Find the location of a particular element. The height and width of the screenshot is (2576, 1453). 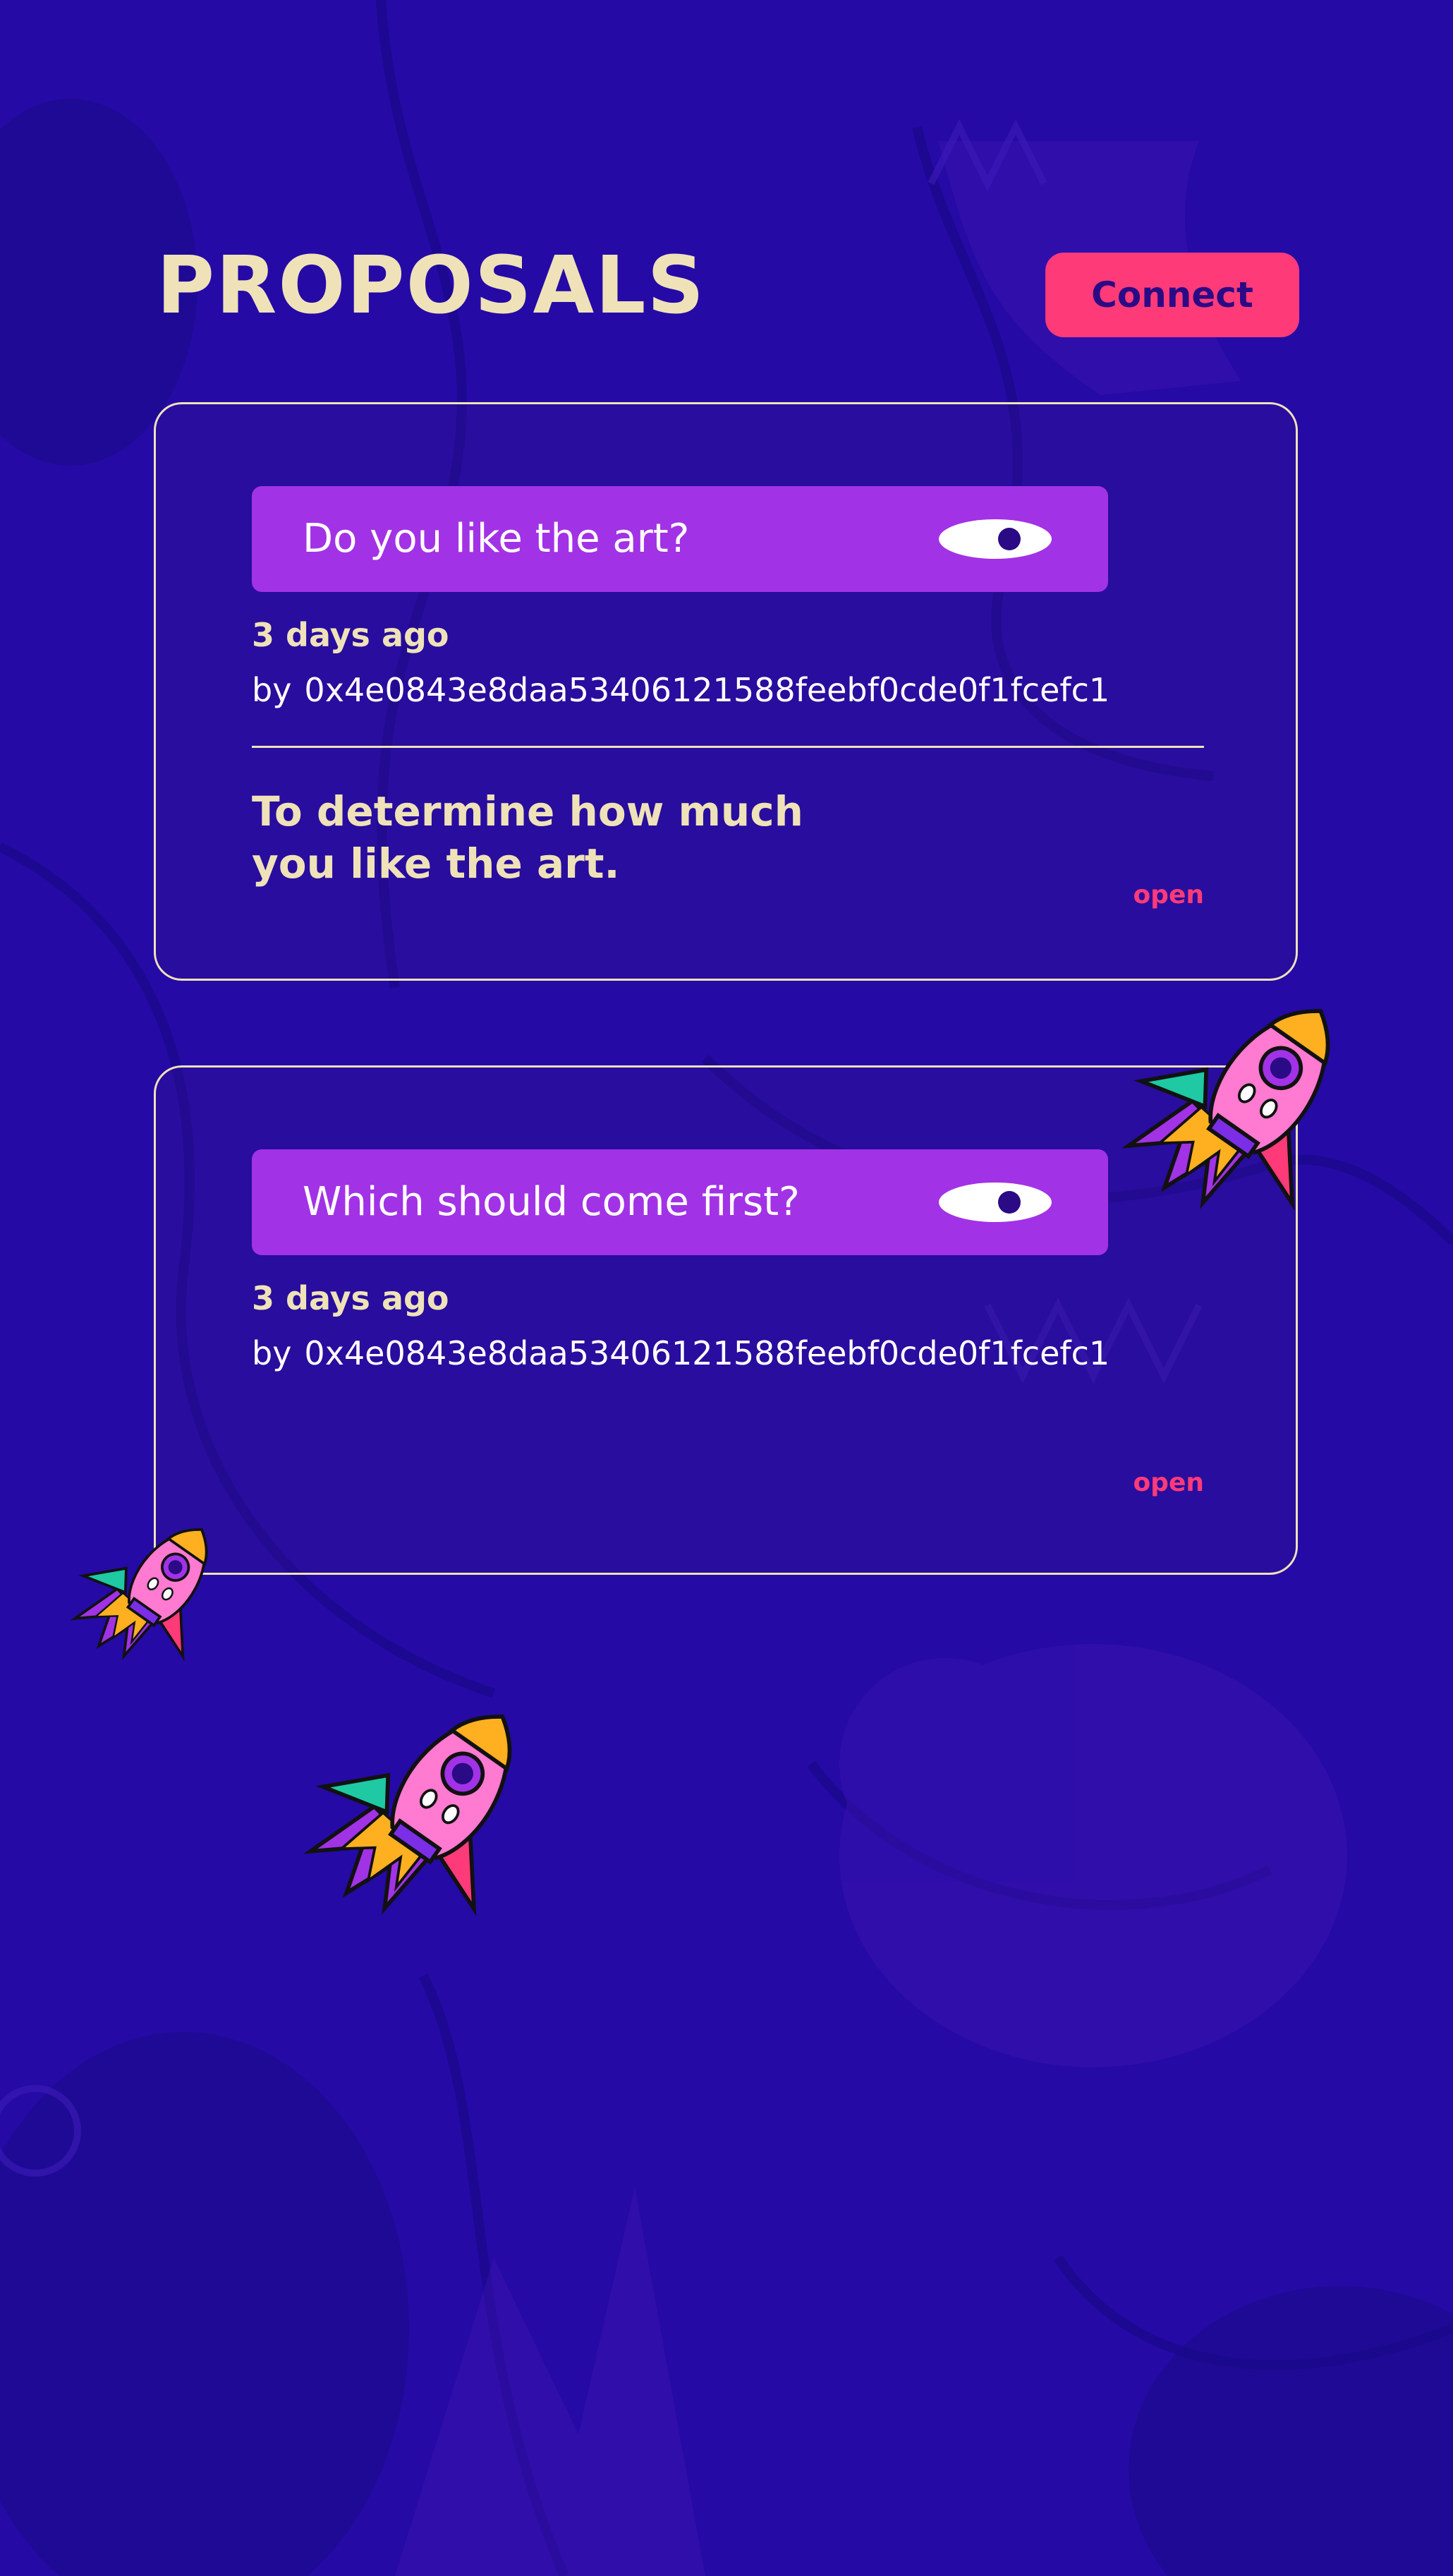

proposal-description: To determine how much you like the art. is located at coordinates (527, 837).